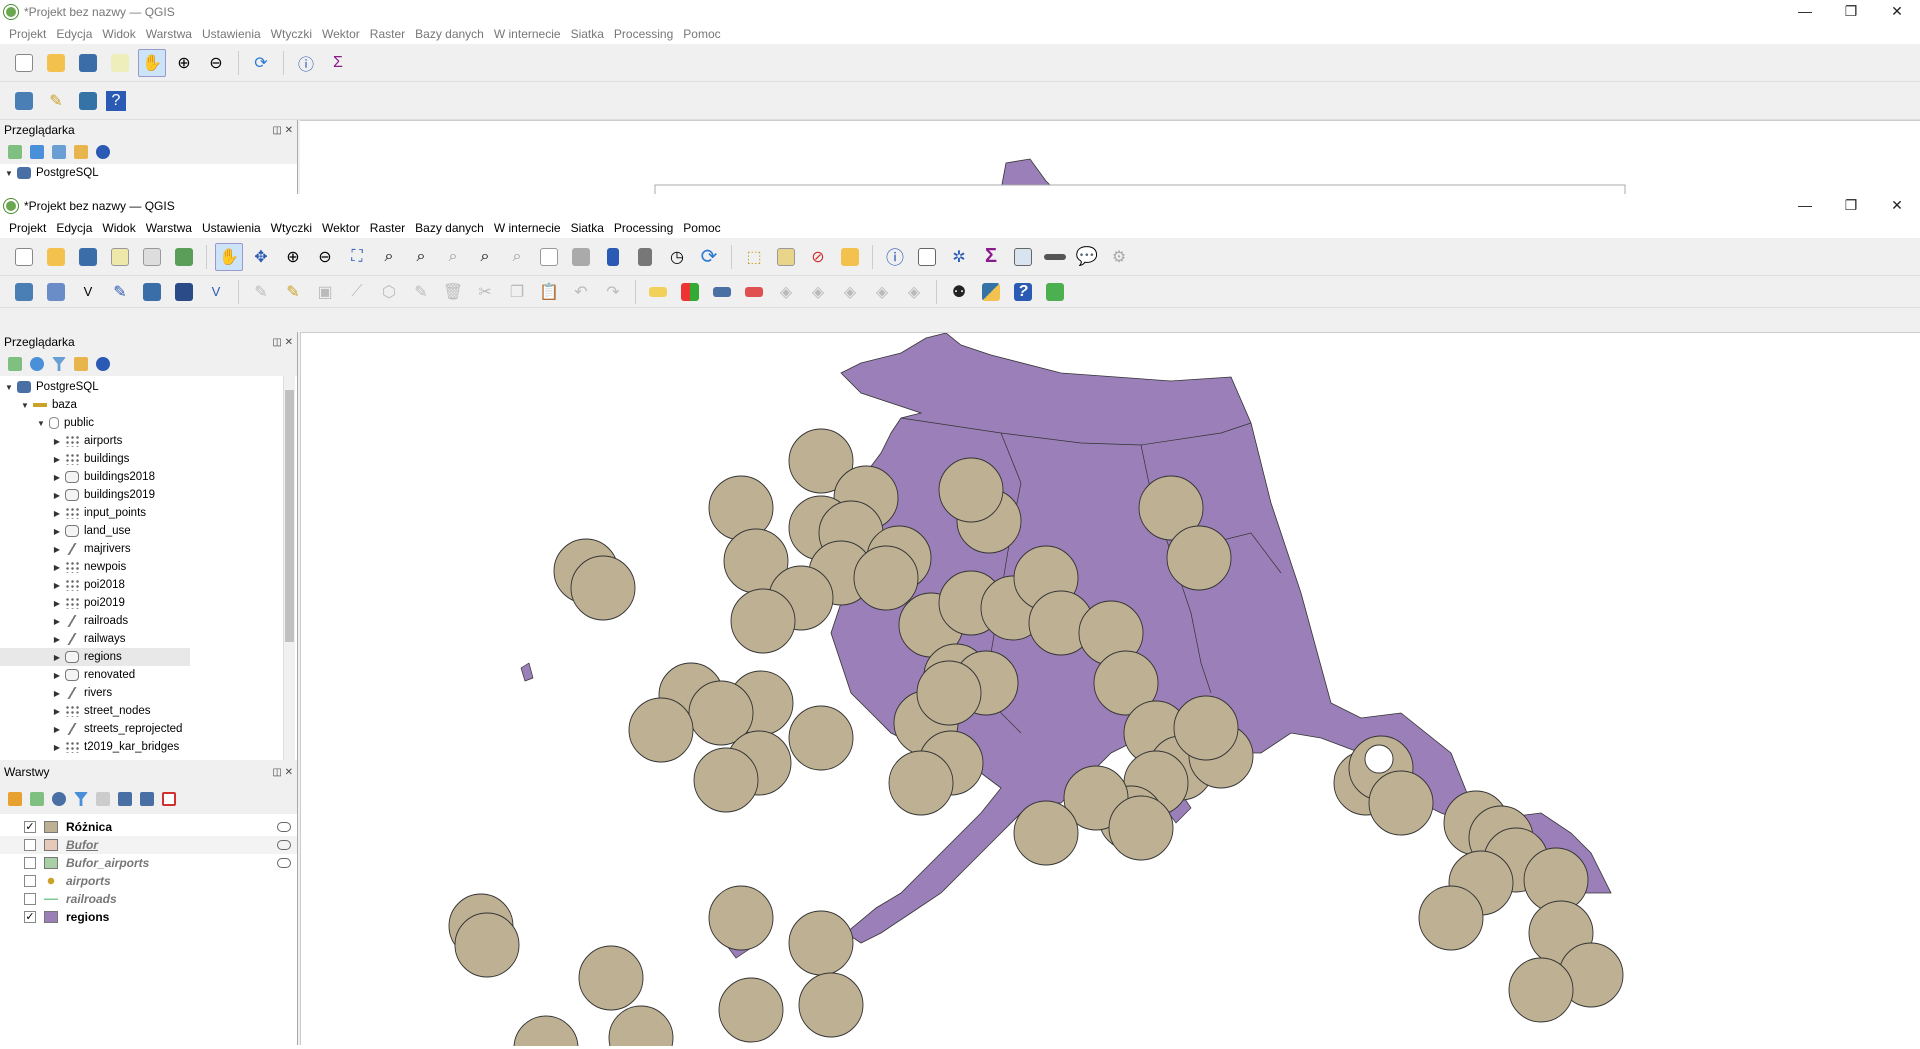  Describe the element at coordinates (645, 257) in the screenshot. I see `show-bookmarks-icon` at that location.